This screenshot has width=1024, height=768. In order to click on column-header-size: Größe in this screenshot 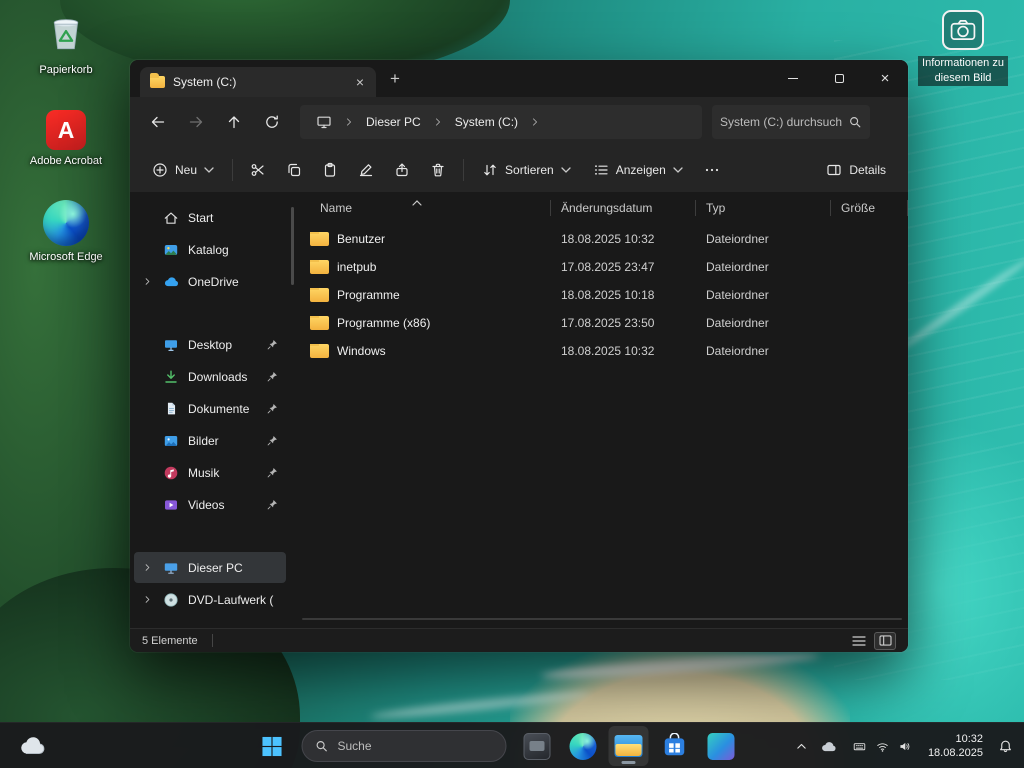, I will do `click(869, 208)`.